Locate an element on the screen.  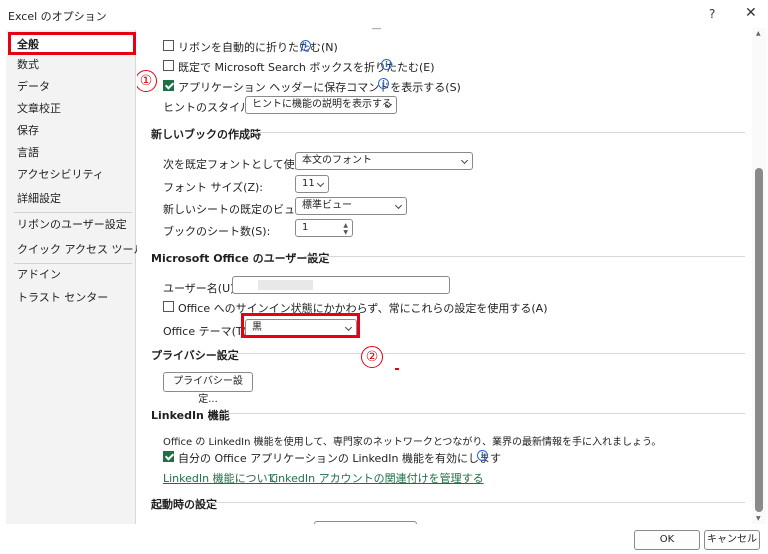
annotation-badge-1: ① is located at coordinates (147, 81).